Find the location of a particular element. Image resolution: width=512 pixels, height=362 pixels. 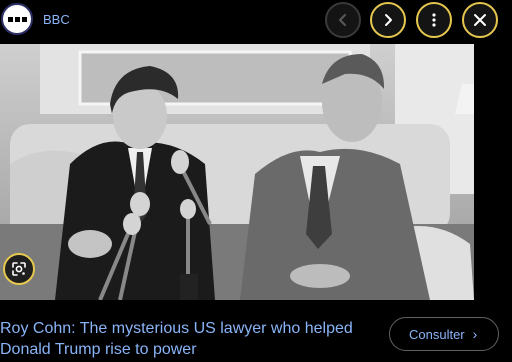

next-button is located at coordinates (388, 20).